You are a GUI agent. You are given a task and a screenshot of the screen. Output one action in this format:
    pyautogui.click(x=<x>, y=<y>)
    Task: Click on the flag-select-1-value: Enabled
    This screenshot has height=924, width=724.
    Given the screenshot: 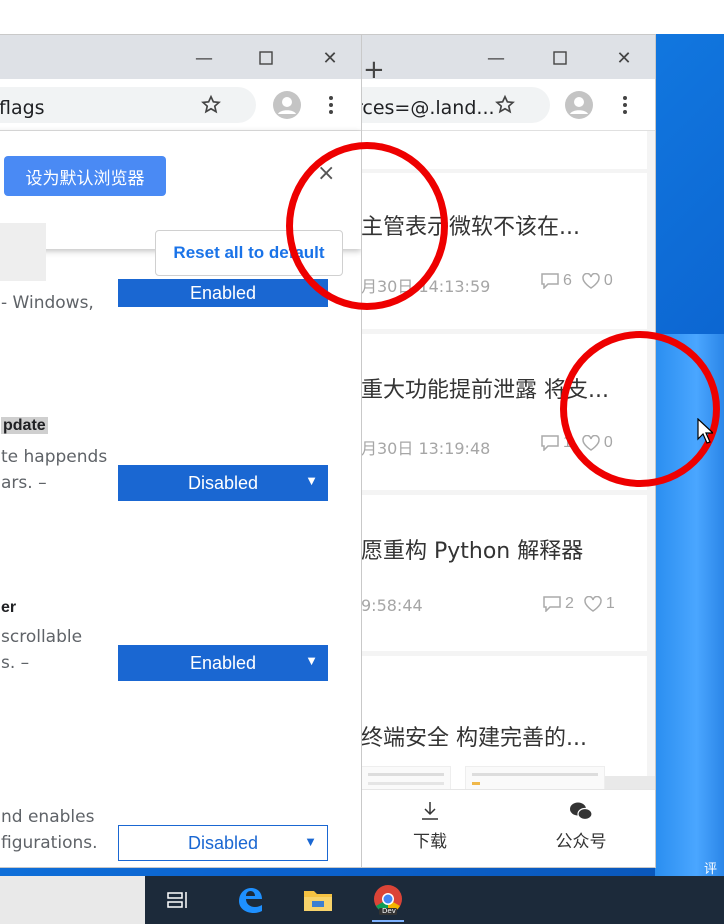 What is the action you would take?
    pyautogui.click(x=223, y=292)
    